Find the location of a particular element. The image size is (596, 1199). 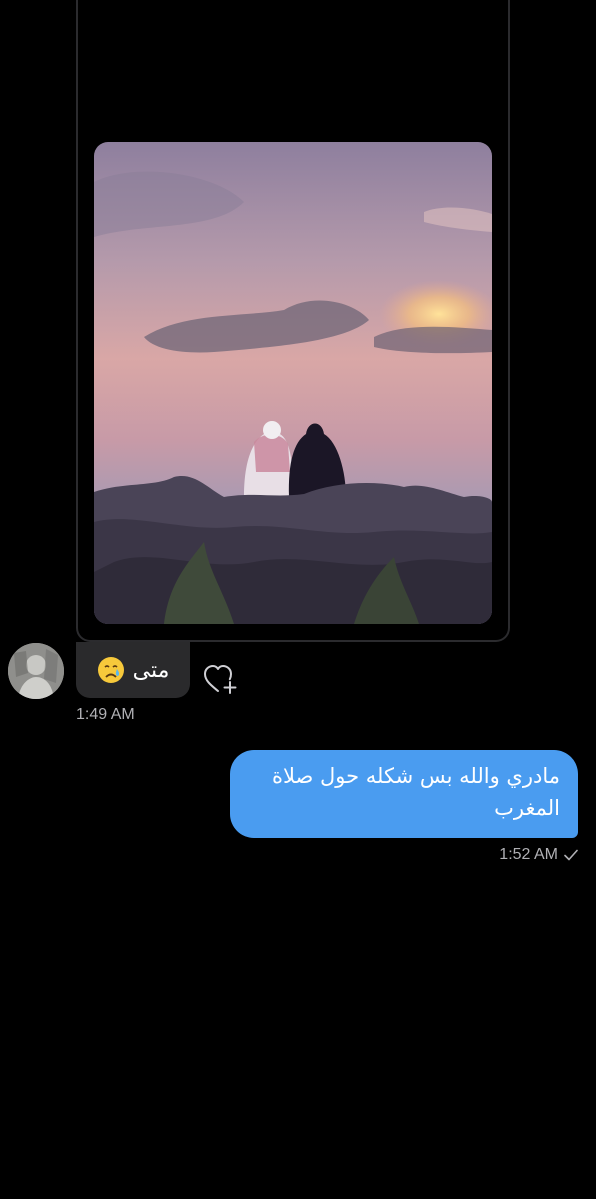

crying-face-emoji-icon is located at coordinates (111, 670).